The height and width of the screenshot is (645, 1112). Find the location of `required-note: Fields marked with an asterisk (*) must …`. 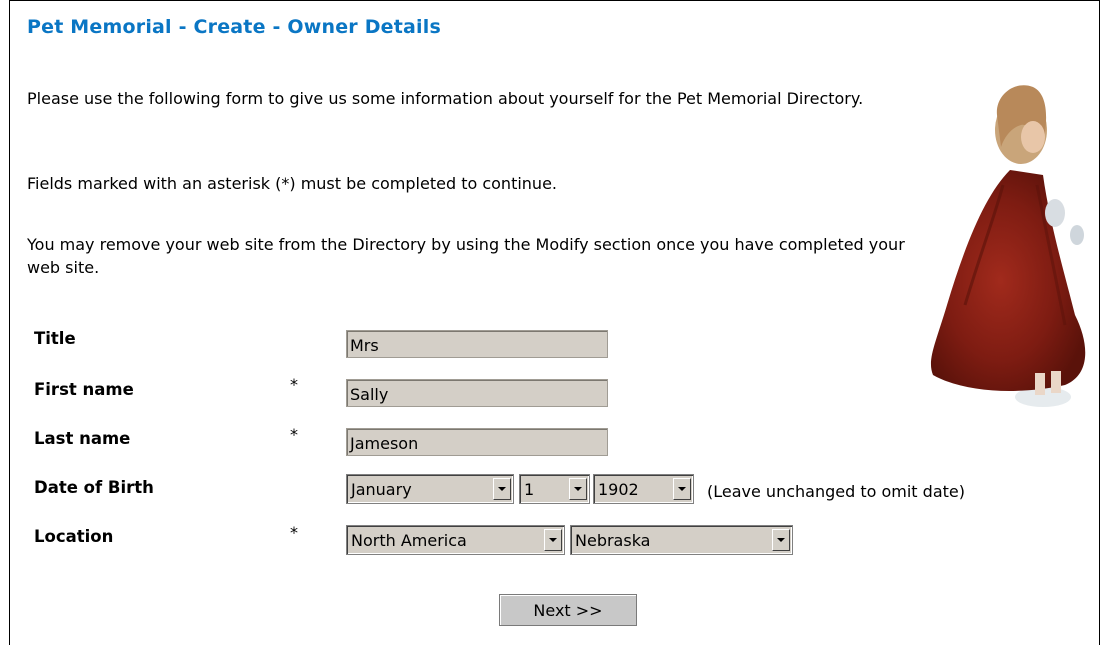

required-note: Fields marked with an asterisk (*) must … is located at coordinates (292, 183).